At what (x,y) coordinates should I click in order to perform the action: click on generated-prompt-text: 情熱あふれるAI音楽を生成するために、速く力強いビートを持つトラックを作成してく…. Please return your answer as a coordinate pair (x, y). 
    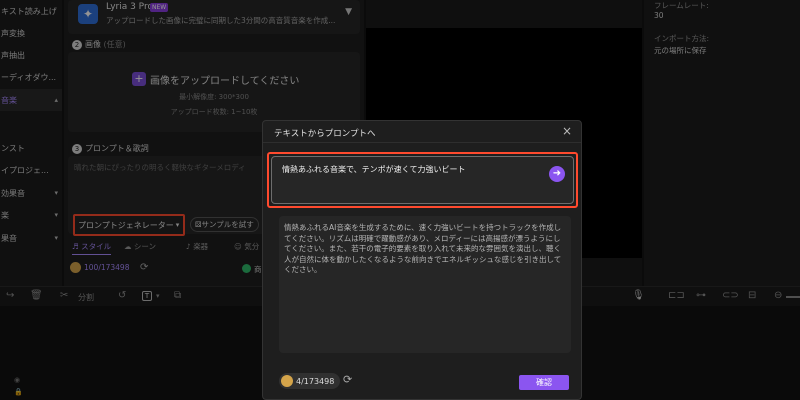
    Looking at the image, I should click on (423, 248).